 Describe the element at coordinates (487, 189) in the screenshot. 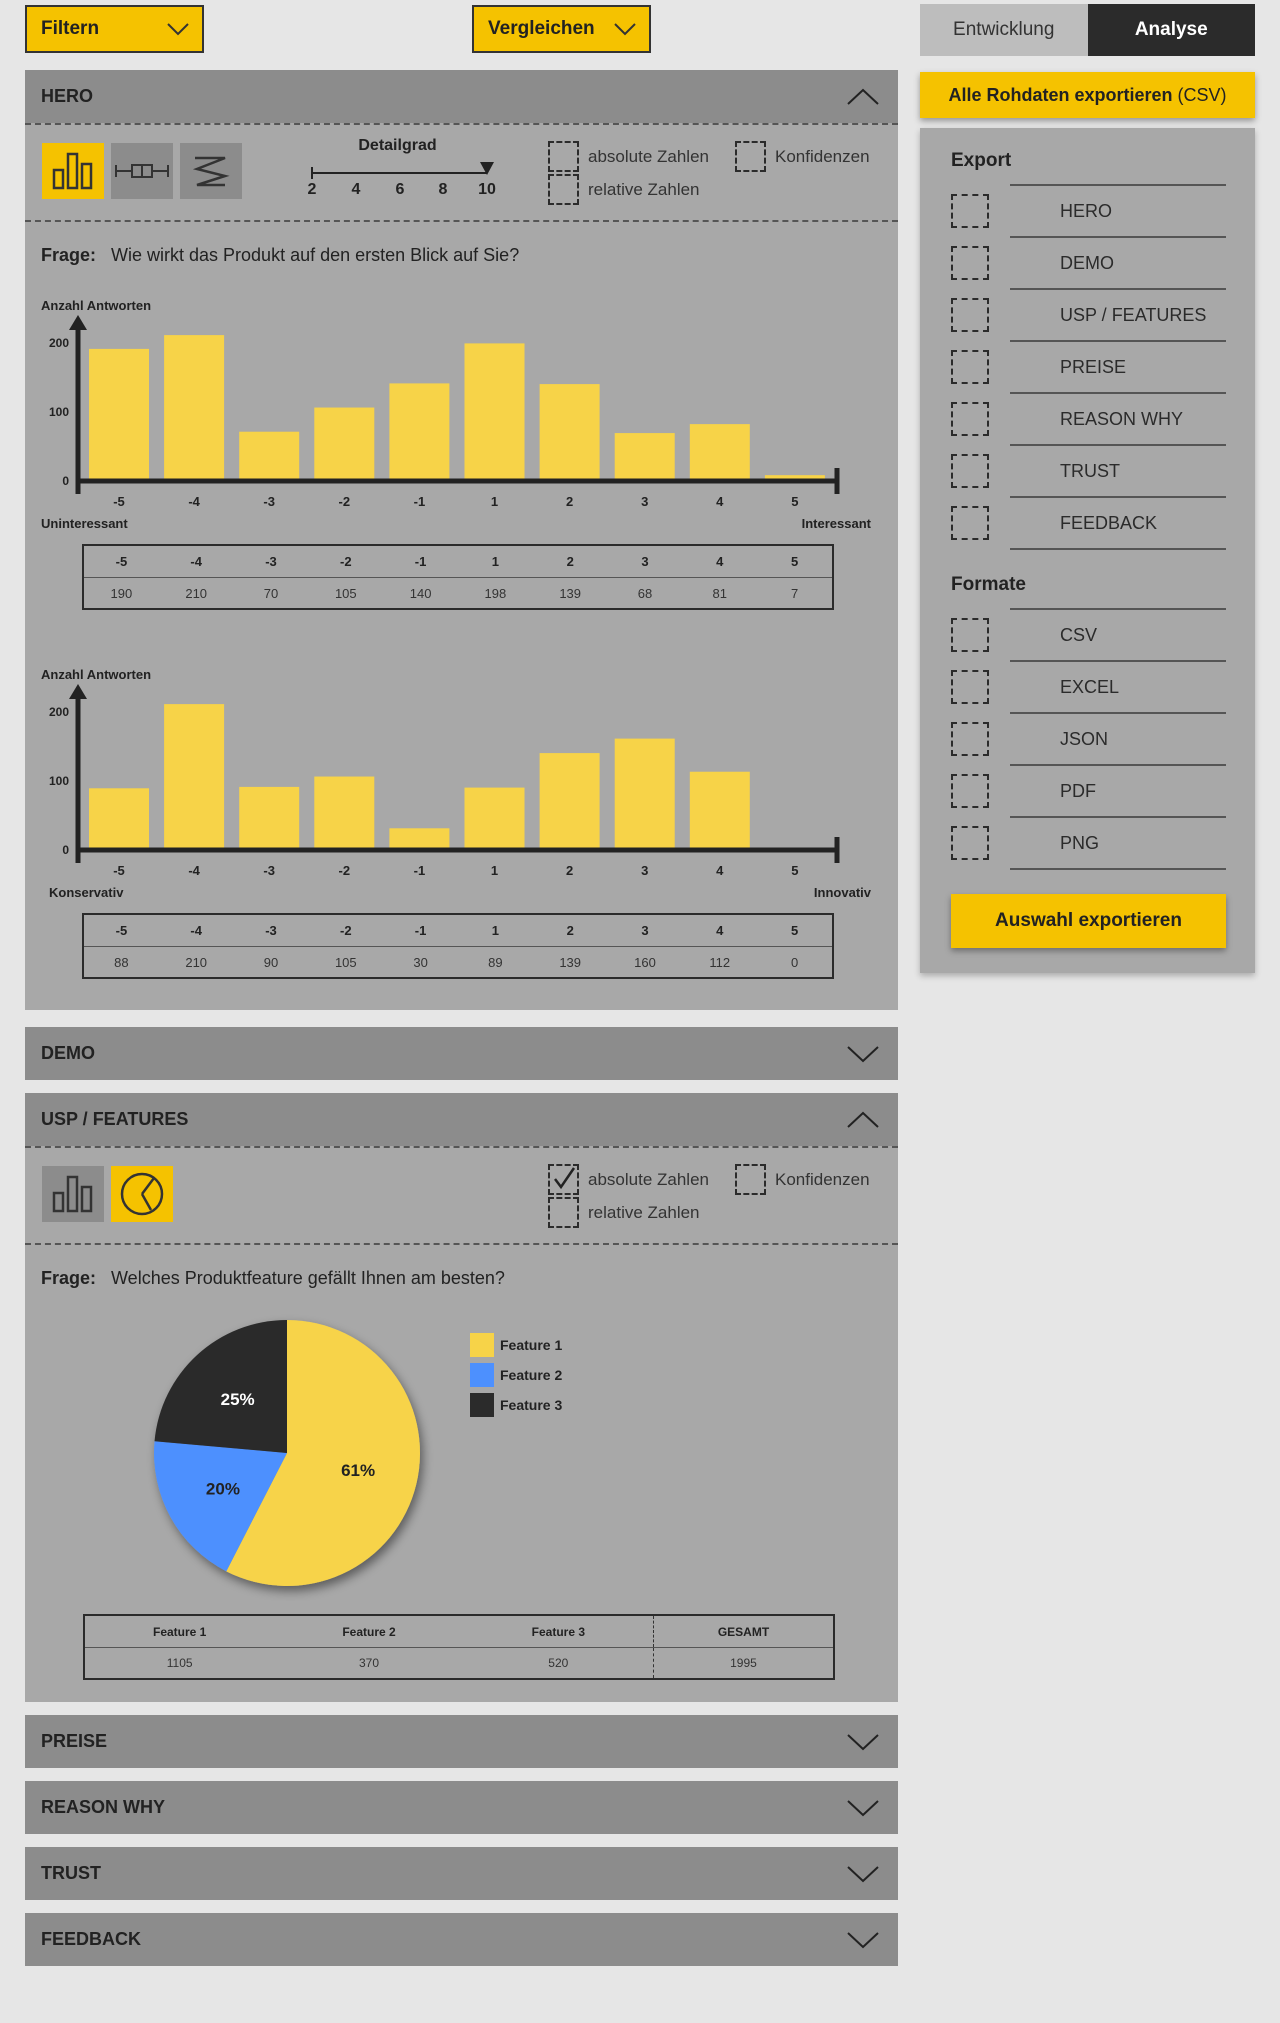

I see `detail-tick: 10` at that location.